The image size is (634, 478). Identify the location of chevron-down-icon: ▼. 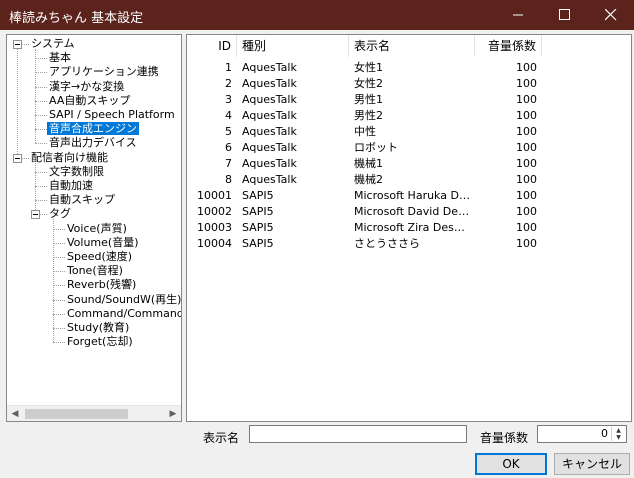
(618, 437).